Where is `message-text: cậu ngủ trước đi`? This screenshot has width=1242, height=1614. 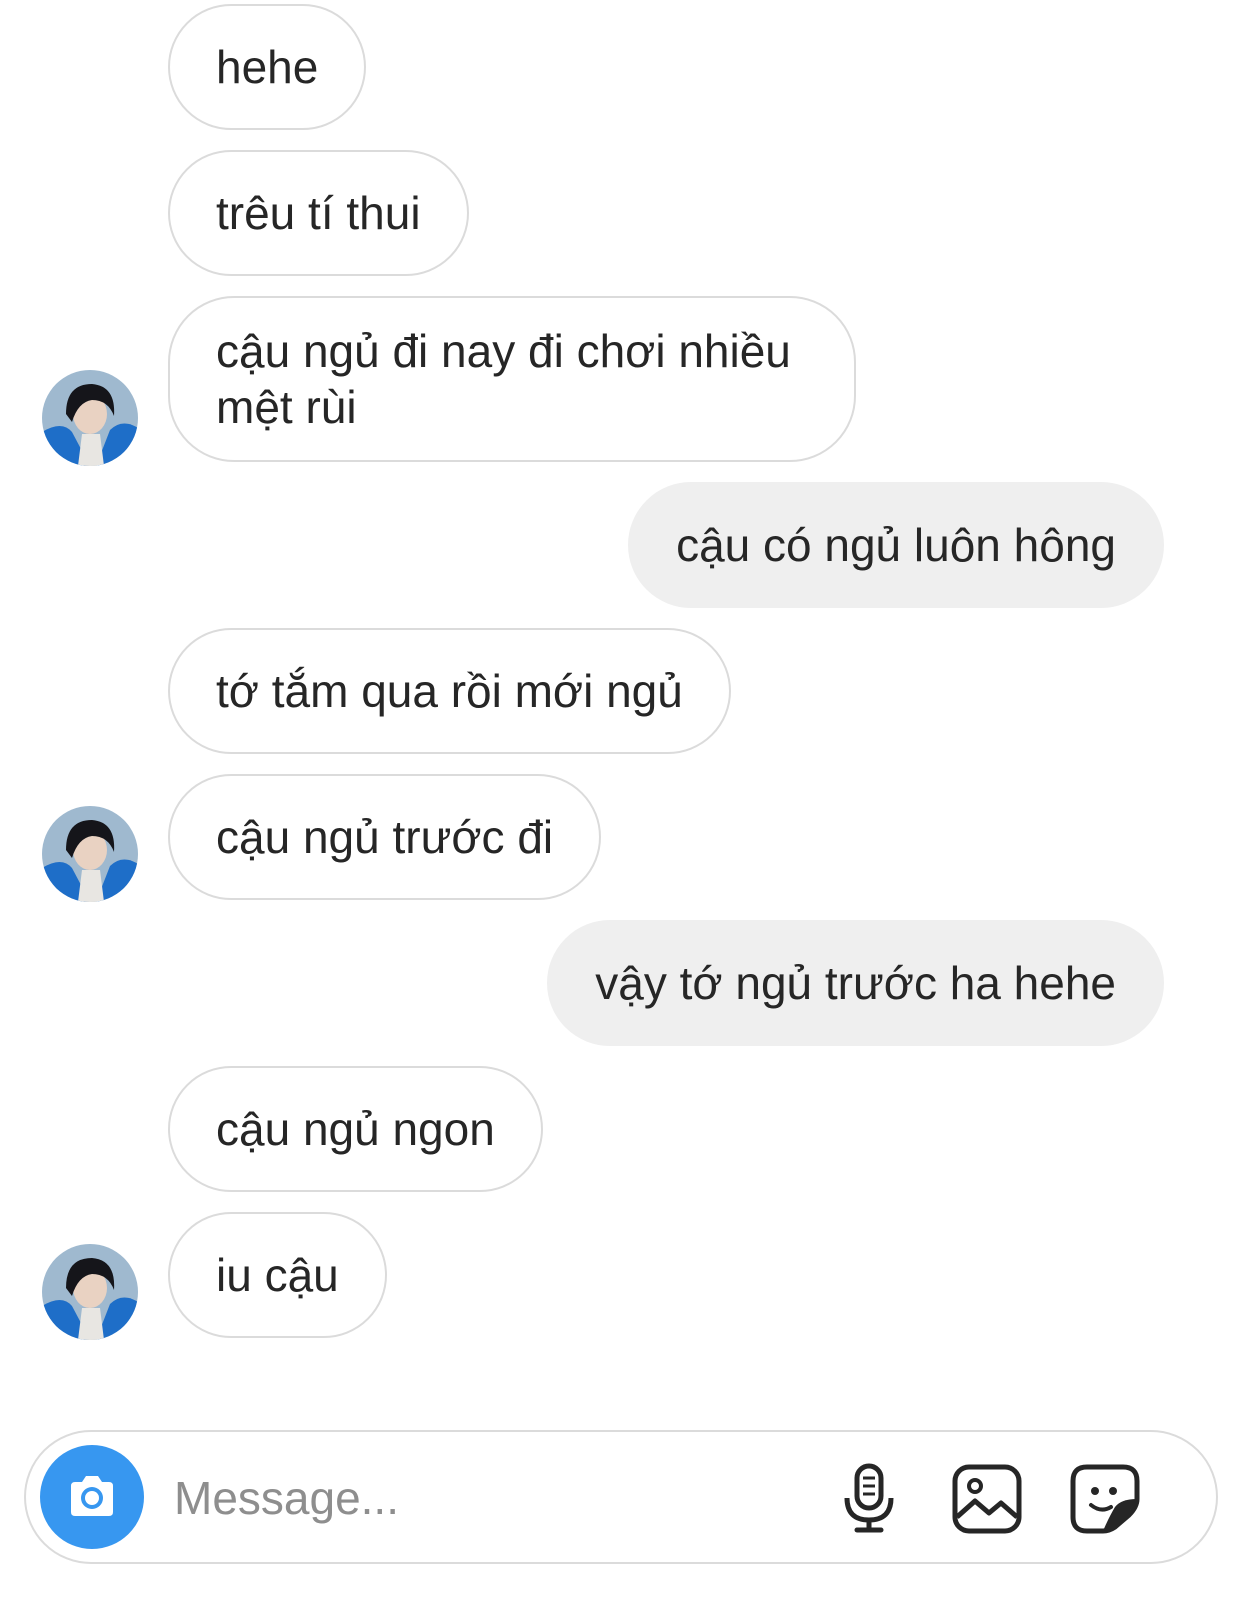 message-text: cậu ngủ trước đi is located at coordinates (385, 837).